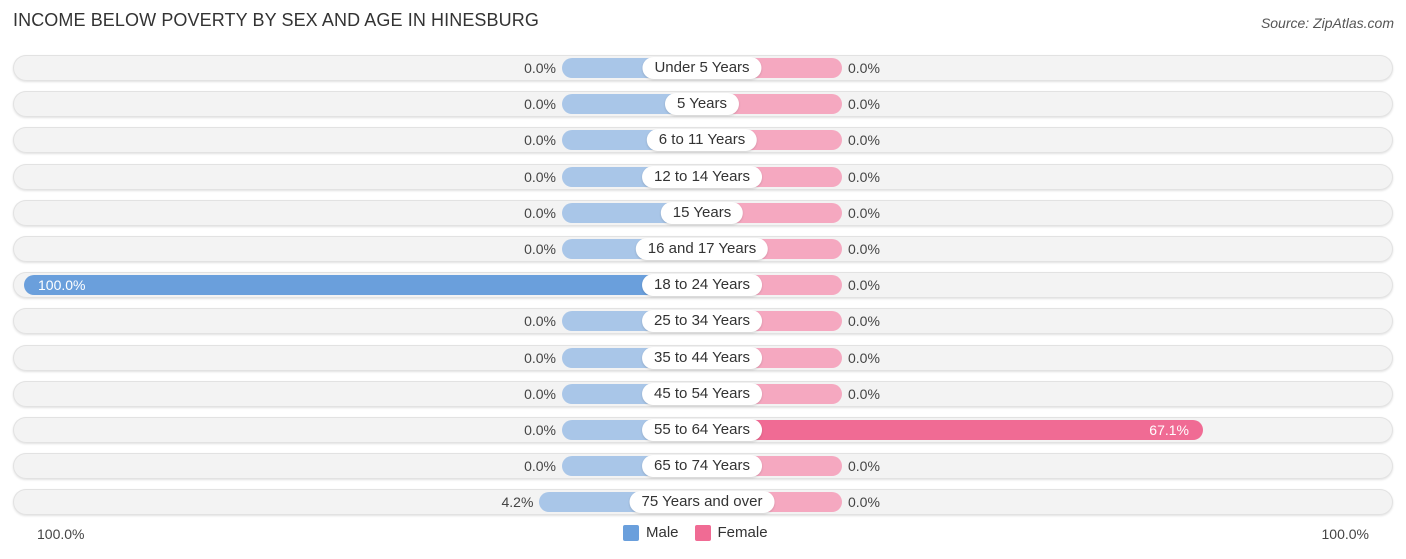 This screenshot has height=559, width=1406. I want to click on category-label: 65 to 74 Years, so click(702, 466).